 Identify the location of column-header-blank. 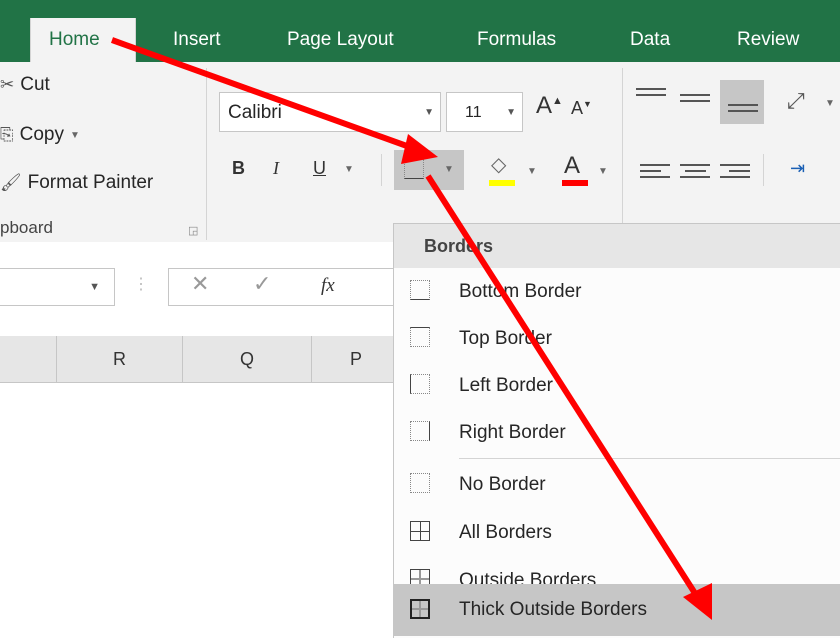
(28, 359).